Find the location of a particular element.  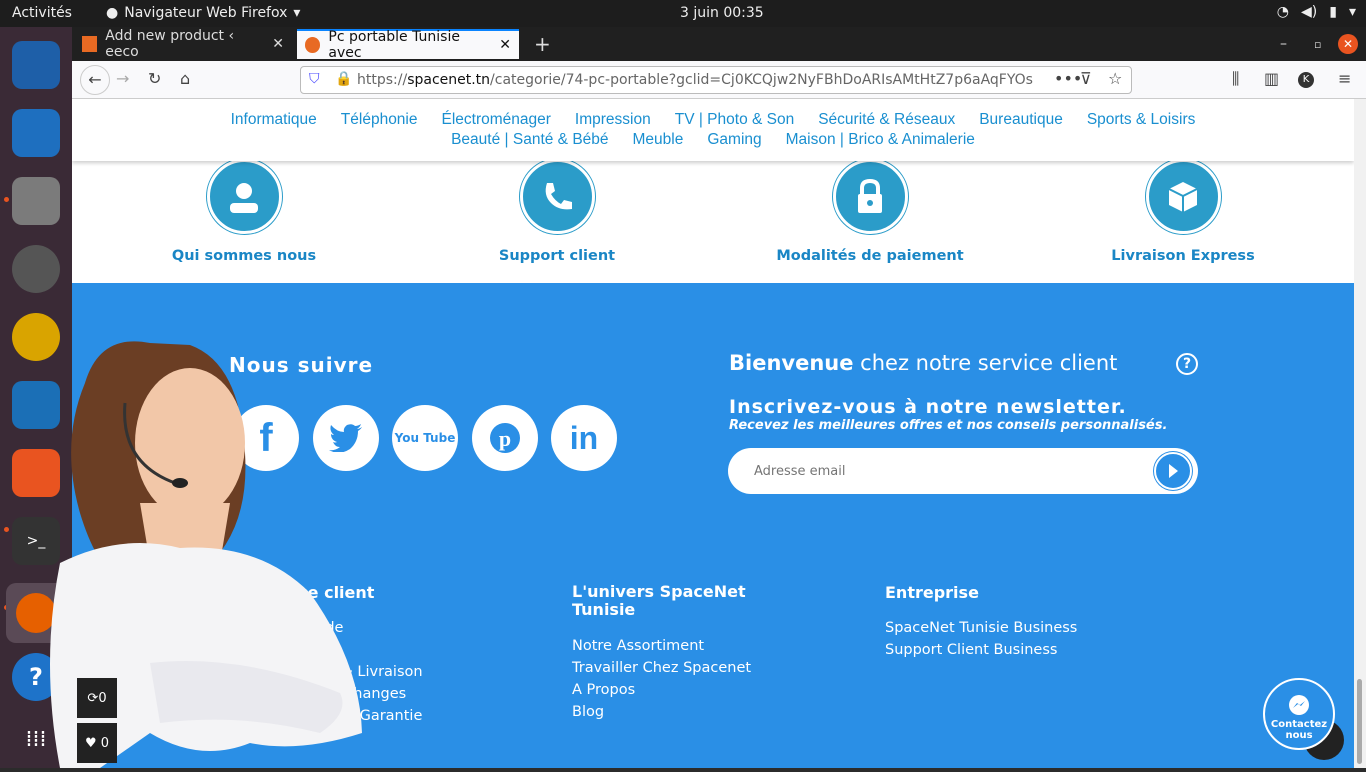

url-prefix: https:// is located at coordinates (382, 80).